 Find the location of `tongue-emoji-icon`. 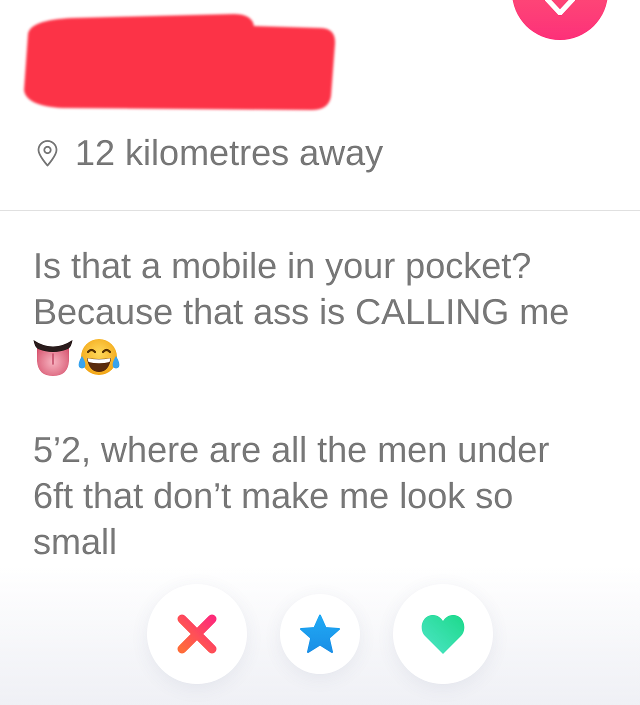

tongue-emoji-icon is located at coordinates (53, 358).